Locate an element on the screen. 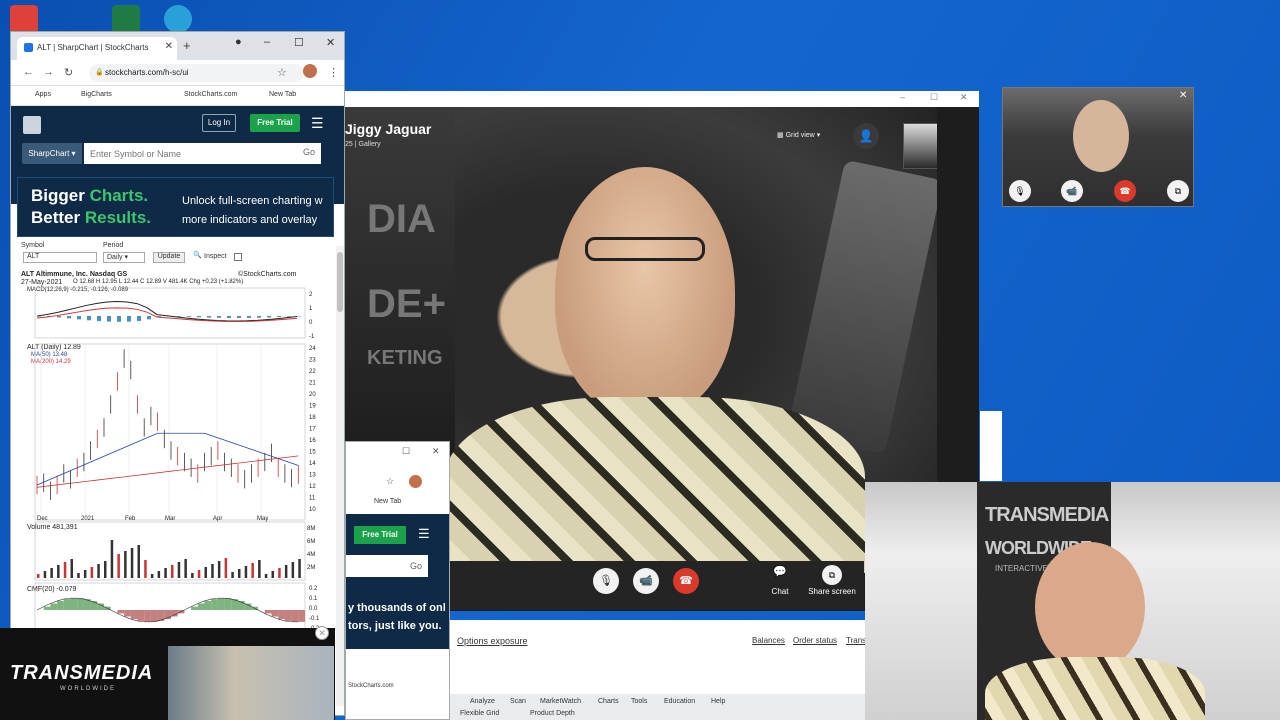 This screenshot has width=1280, height=720. b2-free-trial-button: Free Trial is located at coordinates (380, 535).